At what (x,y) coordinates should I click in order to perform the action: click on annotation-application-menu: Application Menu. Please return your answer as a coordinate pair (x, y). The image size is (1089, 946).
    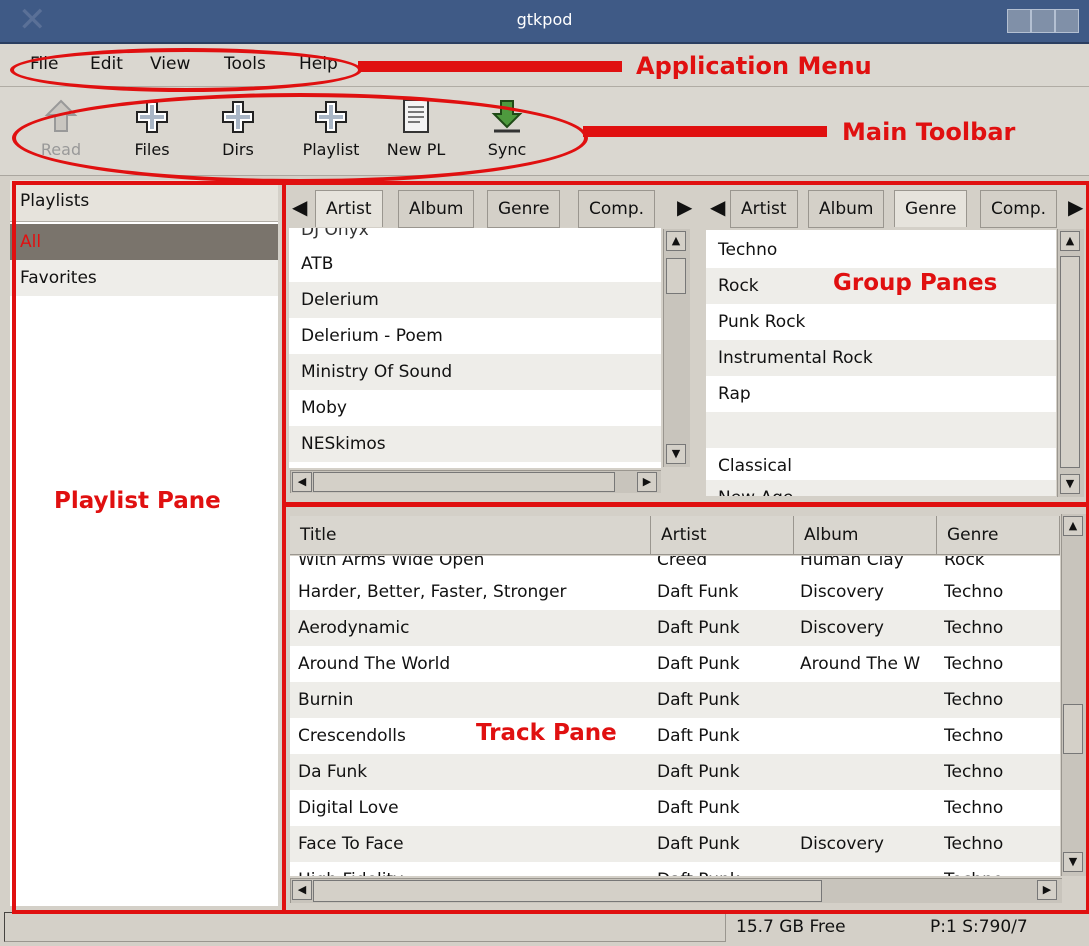
    Looking at the image, I should click on (754, 66).